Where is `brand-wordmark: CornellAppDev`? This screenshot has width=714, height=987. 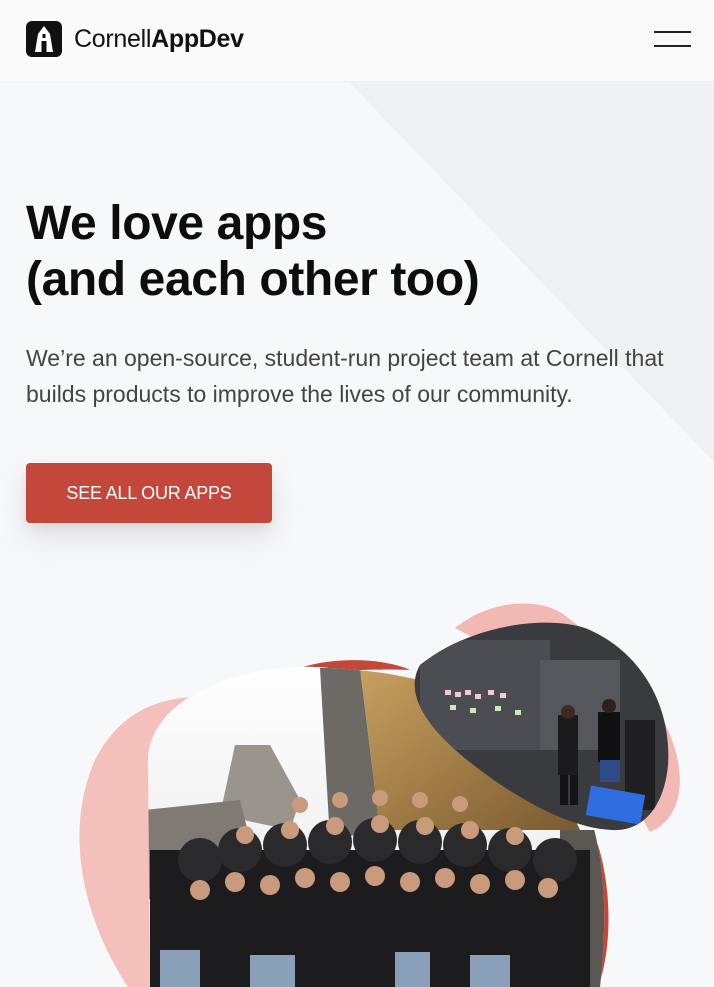
brand-wordmark: CornellAppDev is located at coordinates (159, 39).